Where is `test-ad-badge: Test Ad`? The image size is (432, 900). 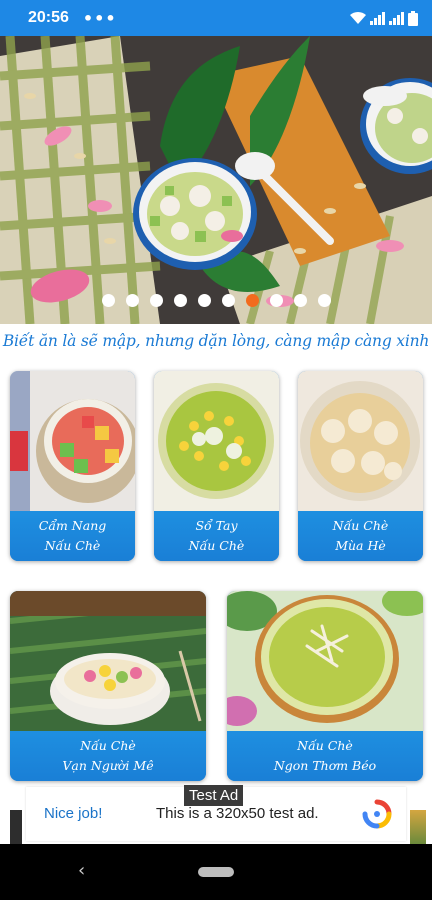 test-ad-badge: Test Ad is located at coordinates (214, 795).